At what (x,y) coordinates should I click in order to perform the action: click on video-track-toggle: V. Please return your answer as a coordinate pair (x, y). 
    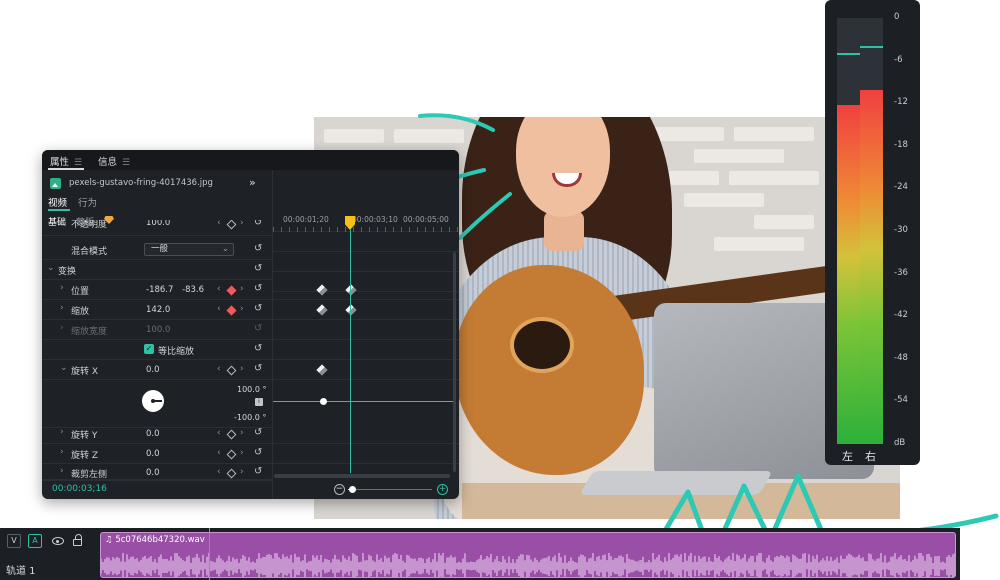
    Looking at the image, I should click on (14, 541).